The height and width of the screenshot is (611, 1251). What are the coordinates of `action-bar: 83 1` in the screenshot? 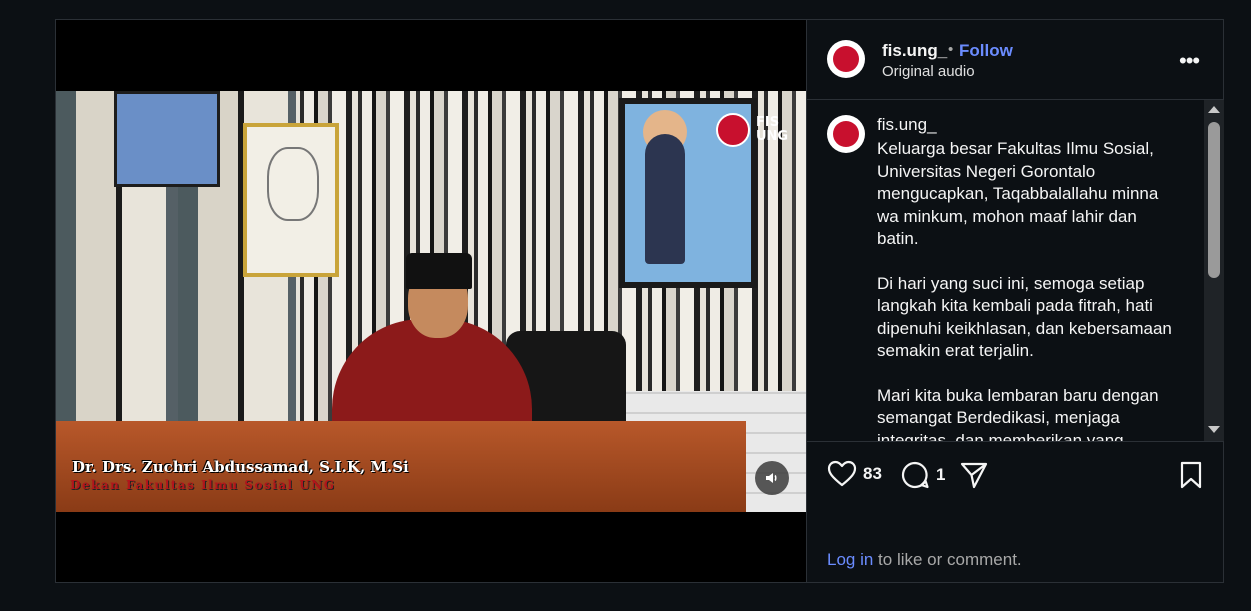 It's located at (1015, 475).